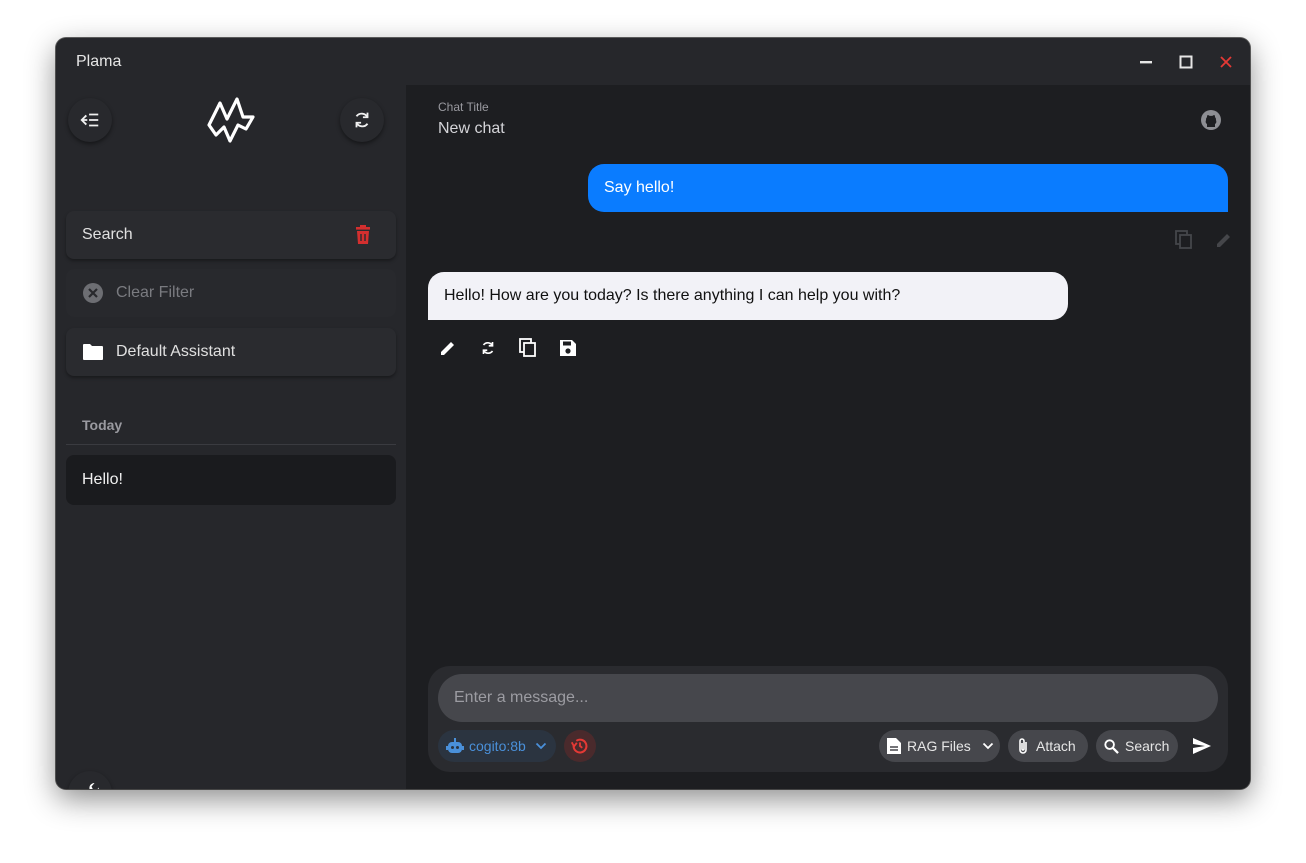 This screenshot has height=863, width=1306. I want to click on assistant-folder: Default Assistant, so click(231, 352).